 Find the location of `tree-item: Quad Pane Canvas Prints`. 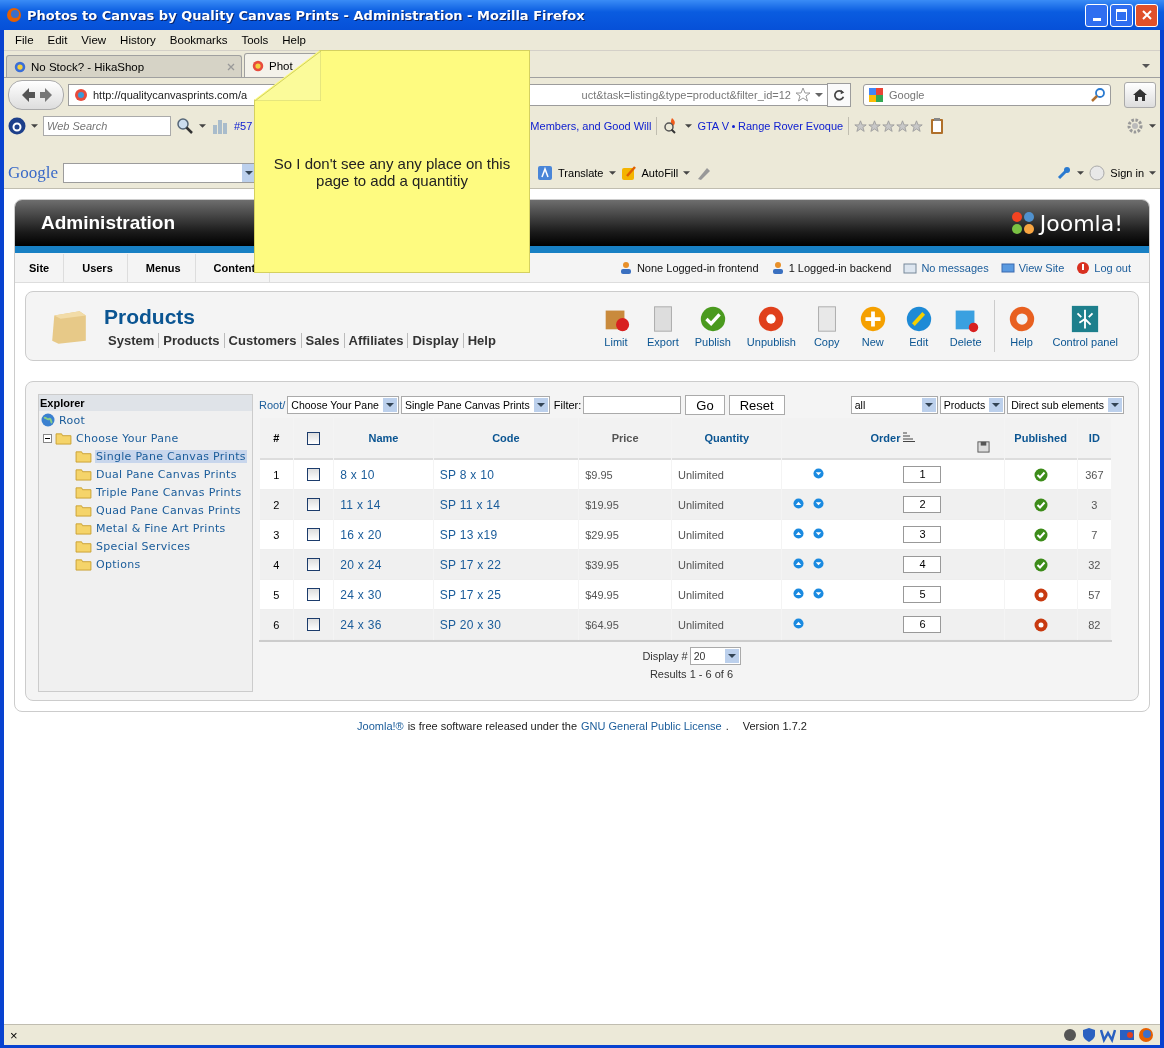

tree-item: Quad Pane Canvas Prints is located at coordinates (168, 510).